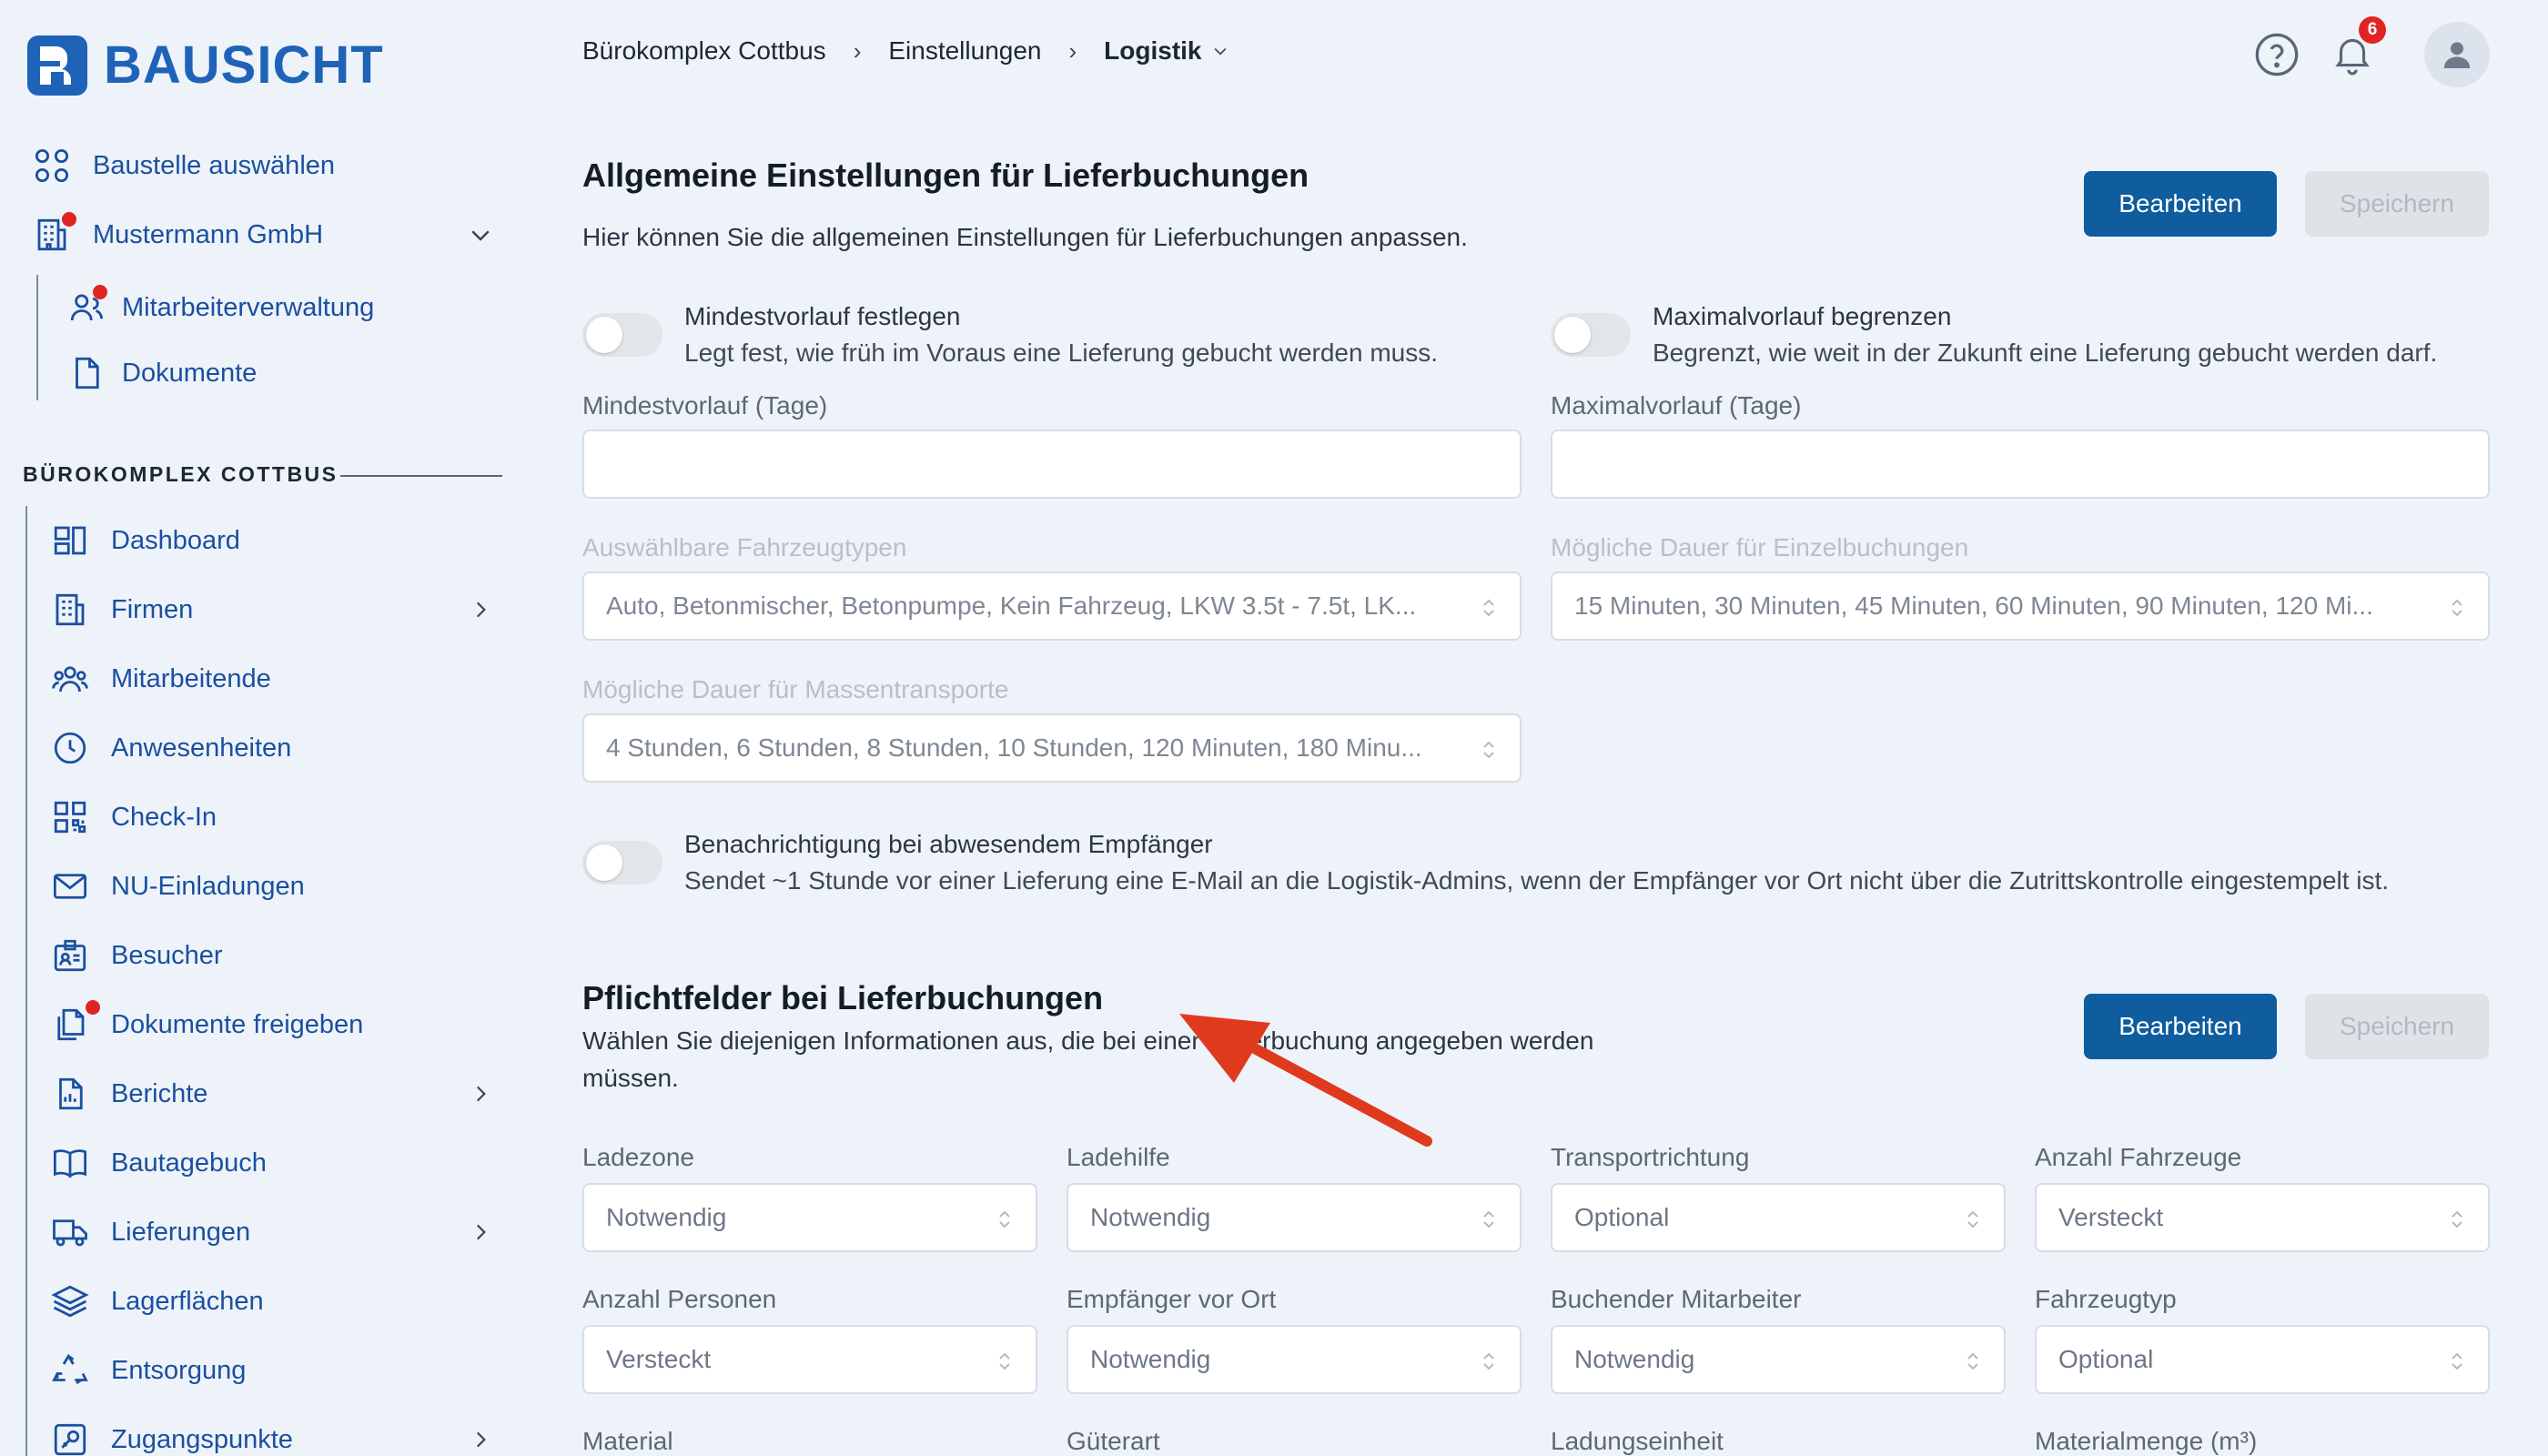  What do you see at coordinates (2021, 465) in the screenshot?
I see `max-lead-input` at bounding box center [2021, 465].